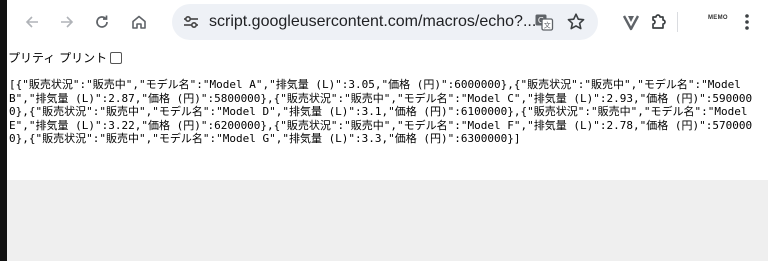 Image resolution: width=768 pixels, height=261 pixels. I want to click on window-edge, so click(3, 130).